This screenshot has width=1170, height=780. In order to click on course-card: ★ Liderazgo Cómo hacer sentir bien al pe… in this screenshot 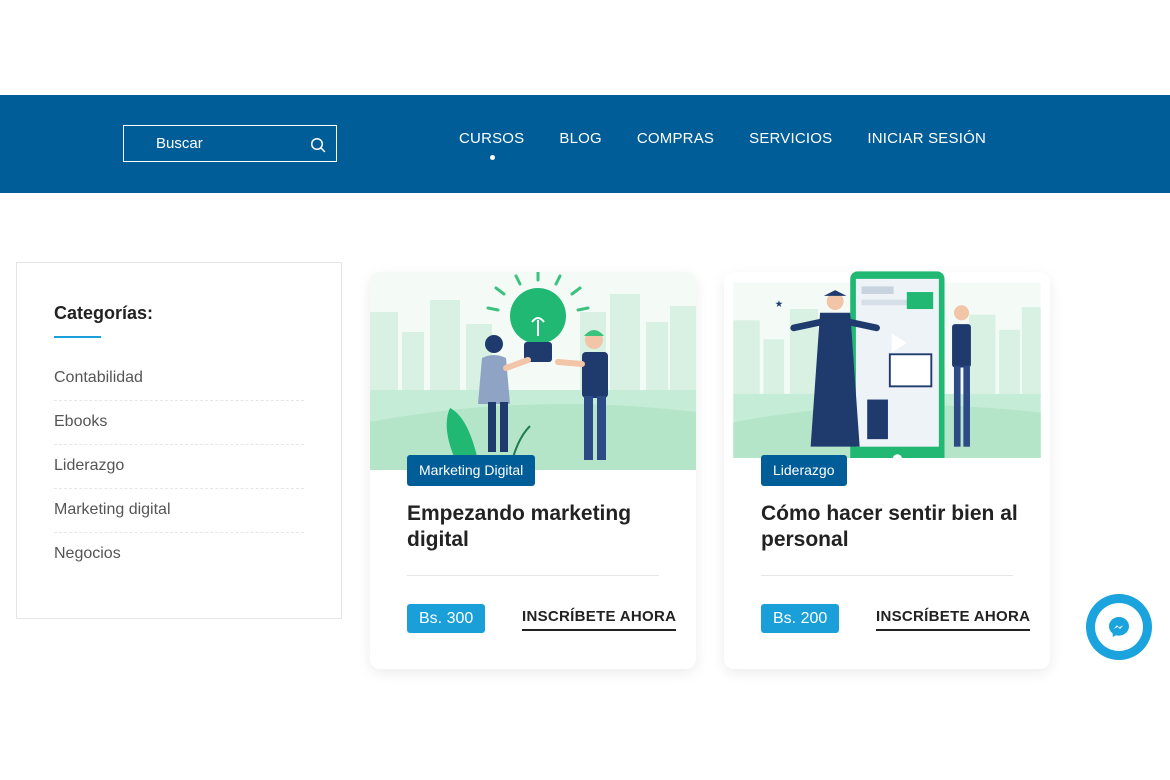, I will do `click(887, 470)`.